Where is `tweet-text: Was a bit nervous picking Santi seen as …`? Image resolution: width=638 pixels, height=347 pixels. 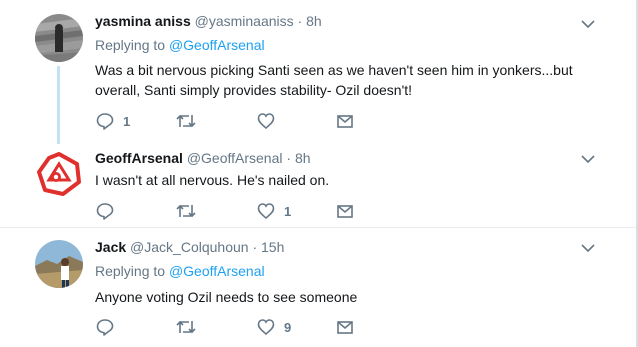 tweet-text: Was a bit nervous picking Santi seen as … is located at coordinates (334, 80).